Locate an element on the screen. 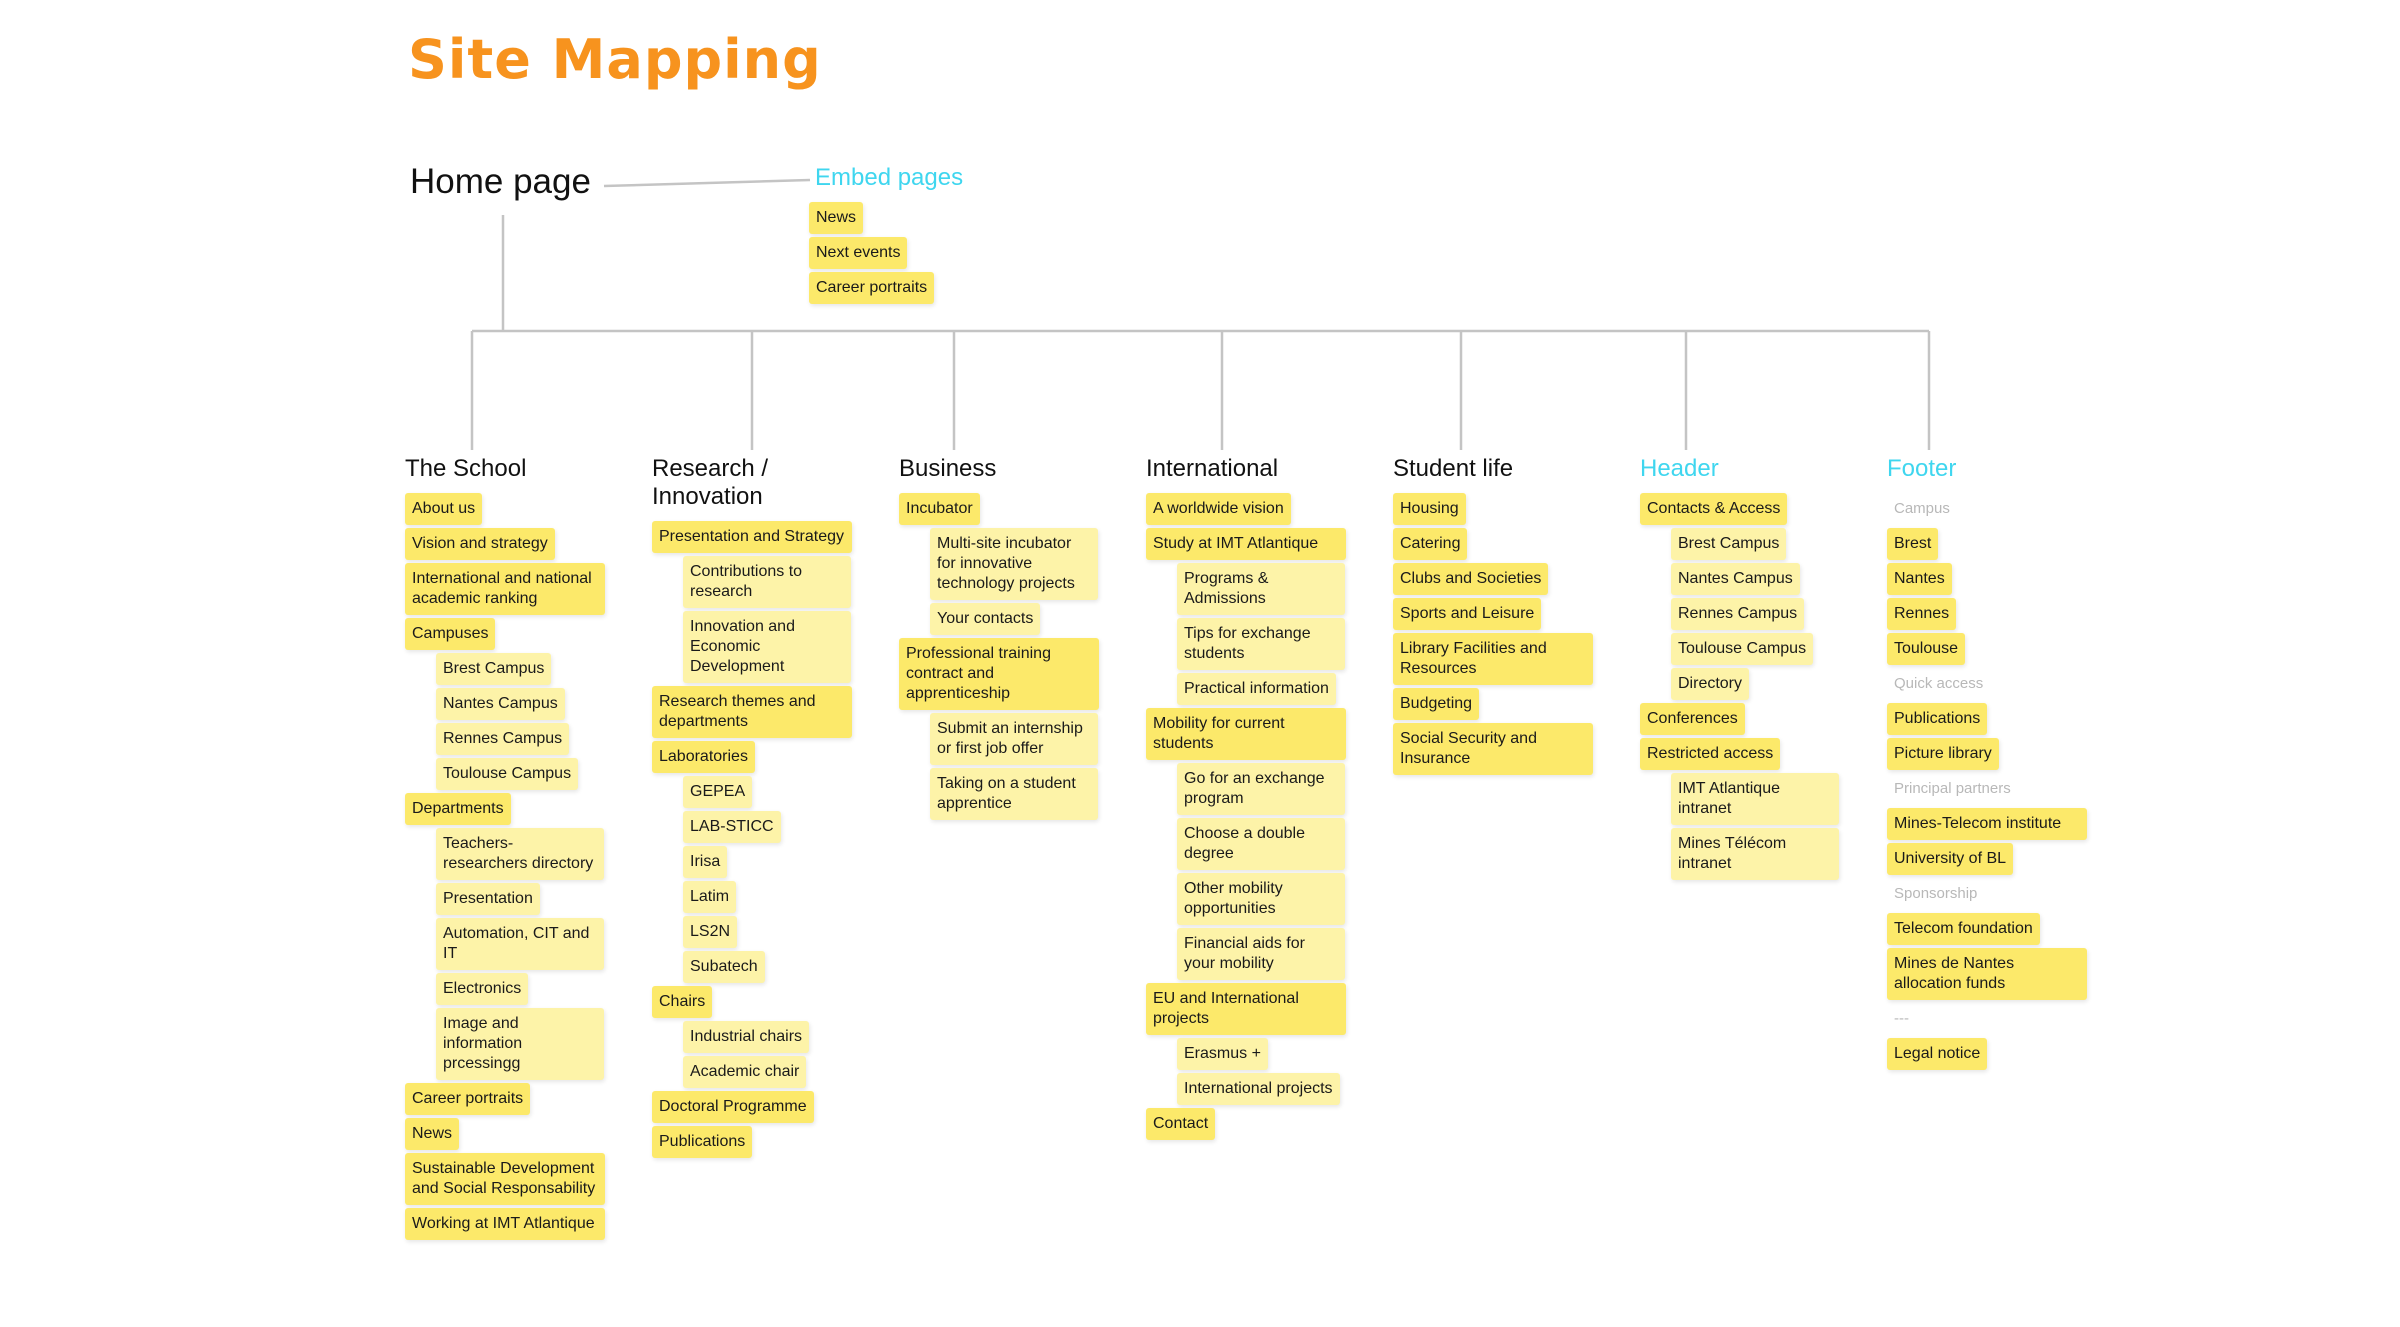  page-note: Research themes and departments is located at coordinates (752, 712).